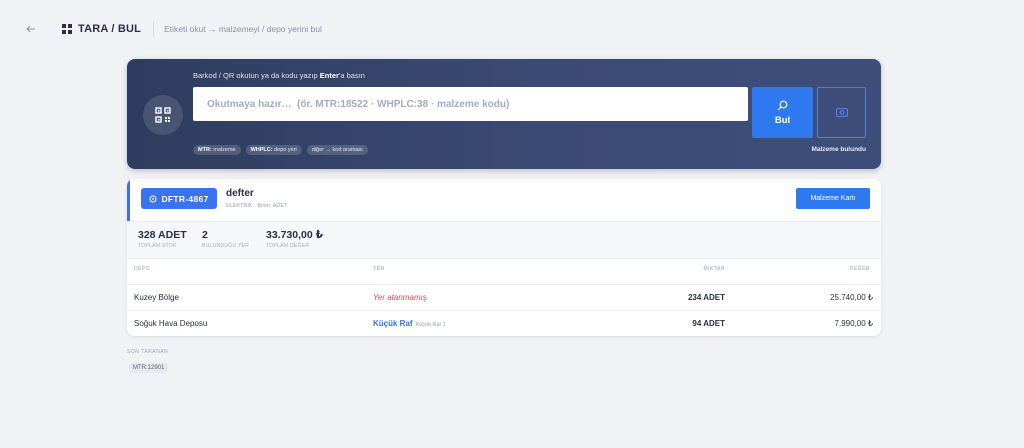 Image resolution: width=1024 pixels, height=448 pixels. Describe the element at coordinates (430, 325) in the screenshot. I see `location-sub: Küçük Raf 1` at that location.